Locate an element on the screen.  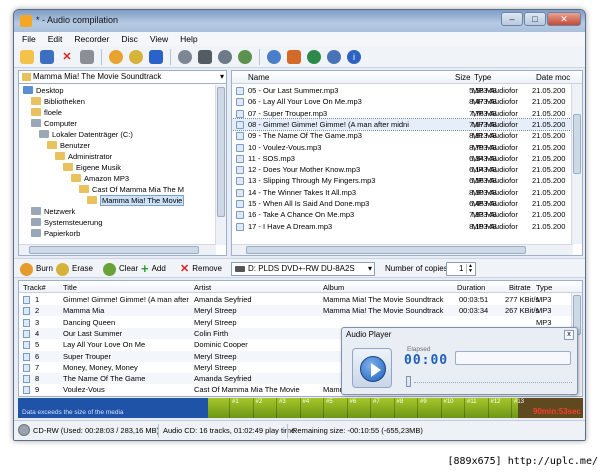
col-artist: Artist is located at coordinates (202, 287).